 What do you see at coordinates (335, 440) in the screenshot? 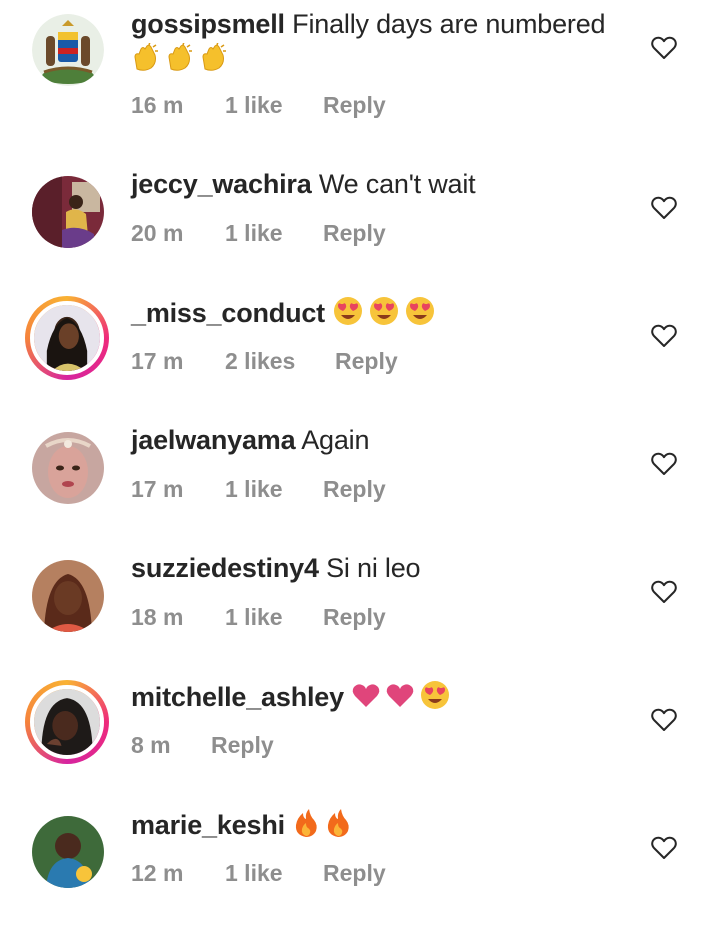
I see `comment-text: Again` at bounding box center [335, 440].